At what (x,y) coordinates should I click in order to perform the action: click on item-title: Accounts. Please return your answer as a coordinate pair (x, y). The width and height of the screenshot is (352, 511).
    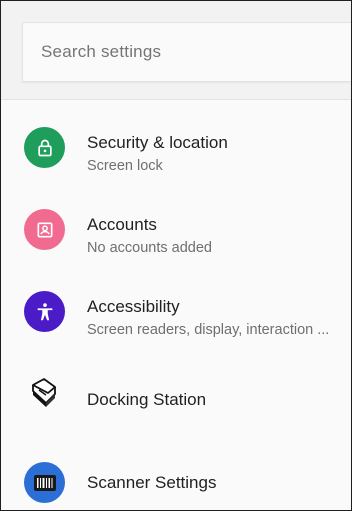
    Looking at the image, I should click on (122, 224).